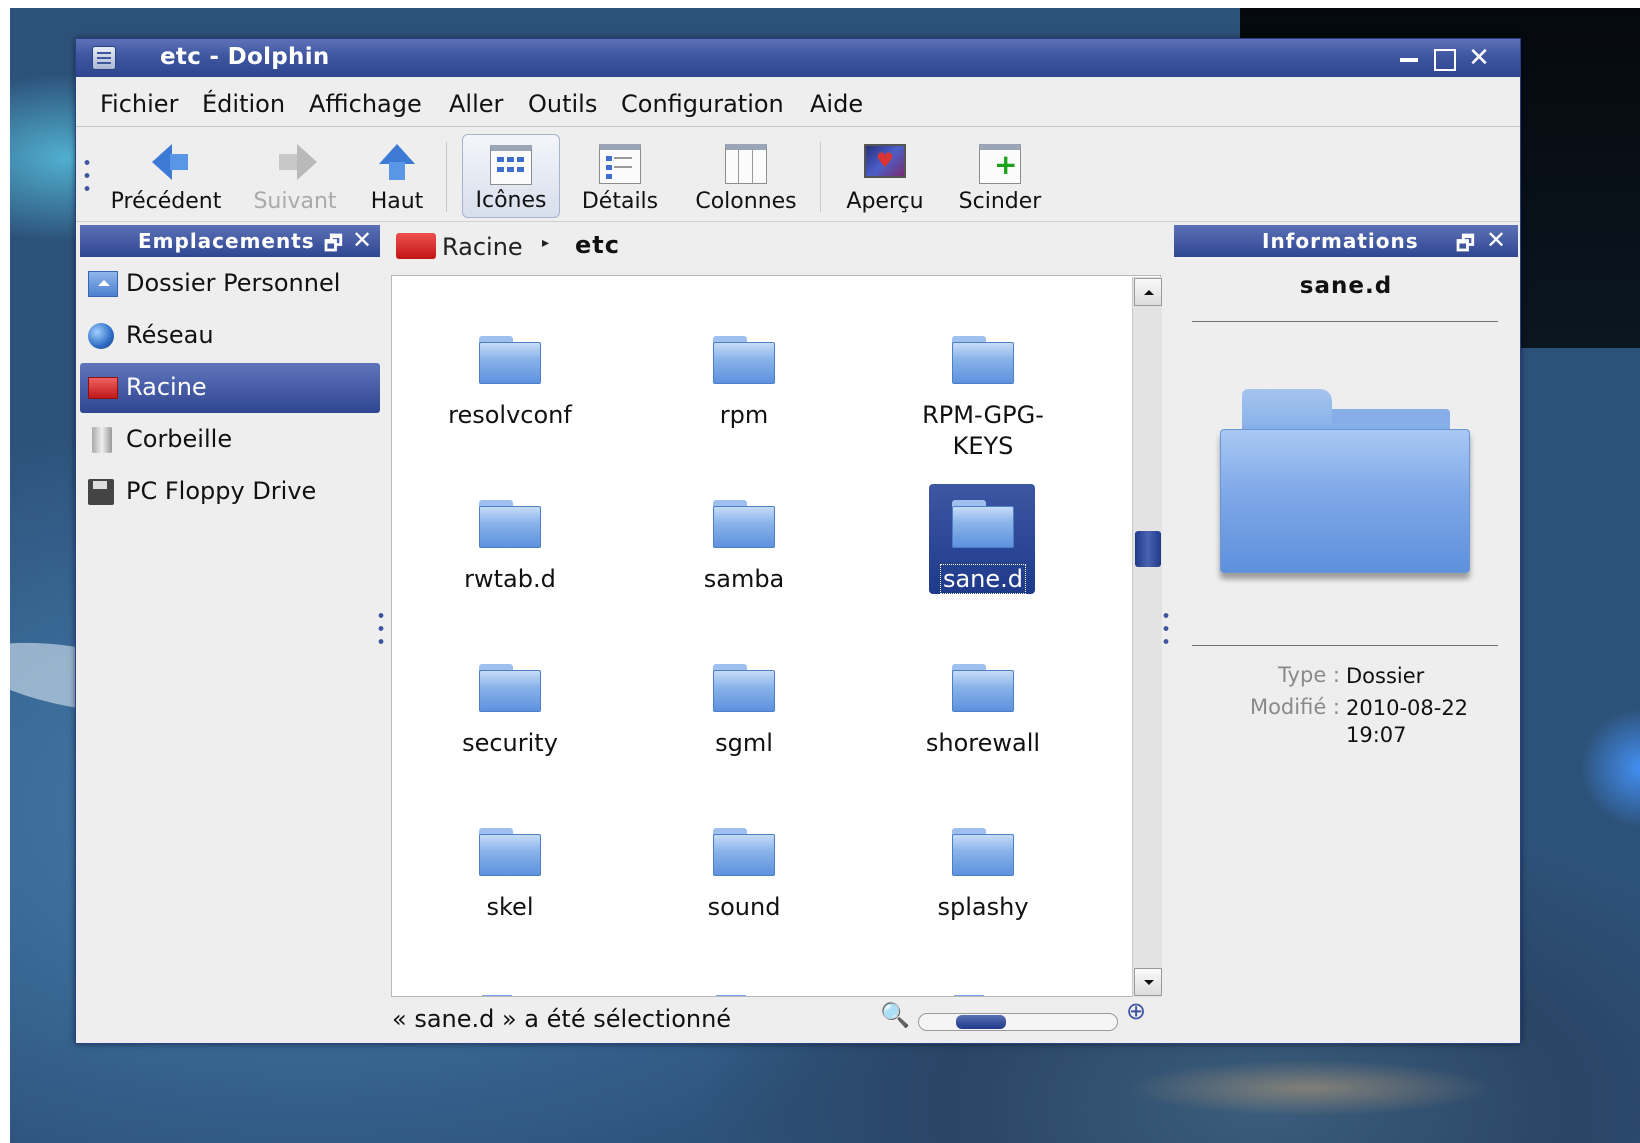 The image size is (1640, 1143). Describe the element at coordinates (230, 336) in the screenshot. I see `place-item-reseau: Réseau` at that location.